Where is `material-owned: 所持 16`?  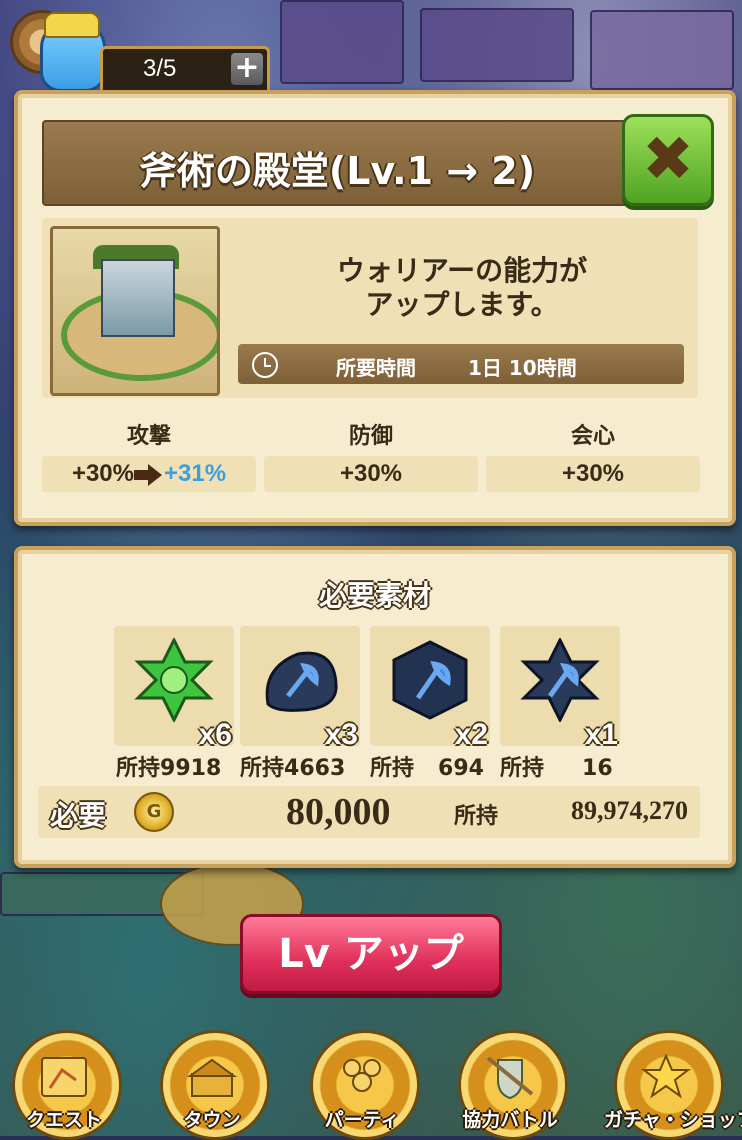 material-owned: 所持 16 is located at coordinates (562, 766).